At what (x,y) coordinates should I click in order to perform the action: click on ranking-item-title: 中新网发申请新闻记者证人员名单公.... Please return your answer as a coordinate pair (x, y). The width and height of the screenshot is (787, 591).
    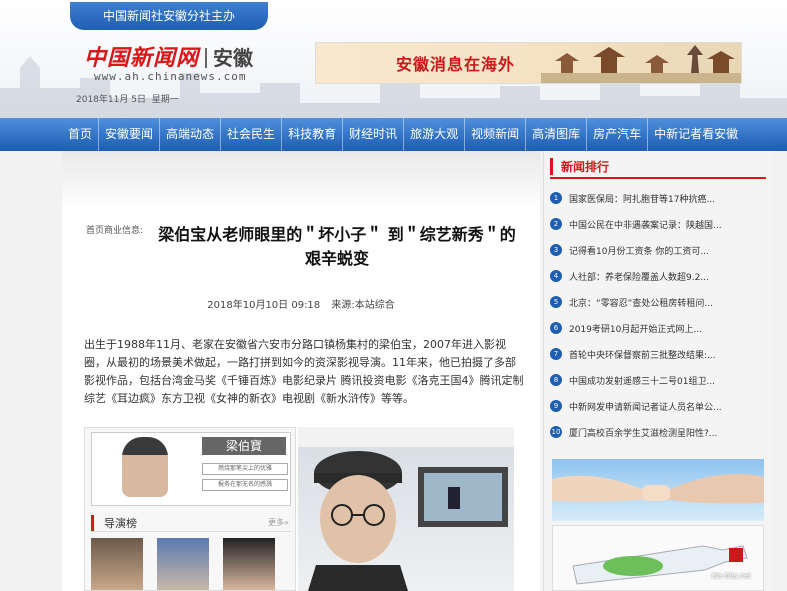
    Looking at the image, I should click on (645, 407).